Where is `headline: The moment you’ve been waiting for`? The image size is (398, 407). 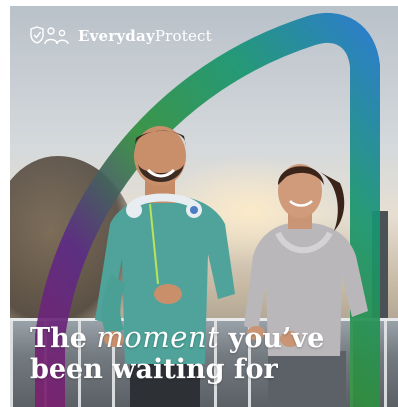
headline: The moment you’ve been waiting for is located at coordinates (200, 353).